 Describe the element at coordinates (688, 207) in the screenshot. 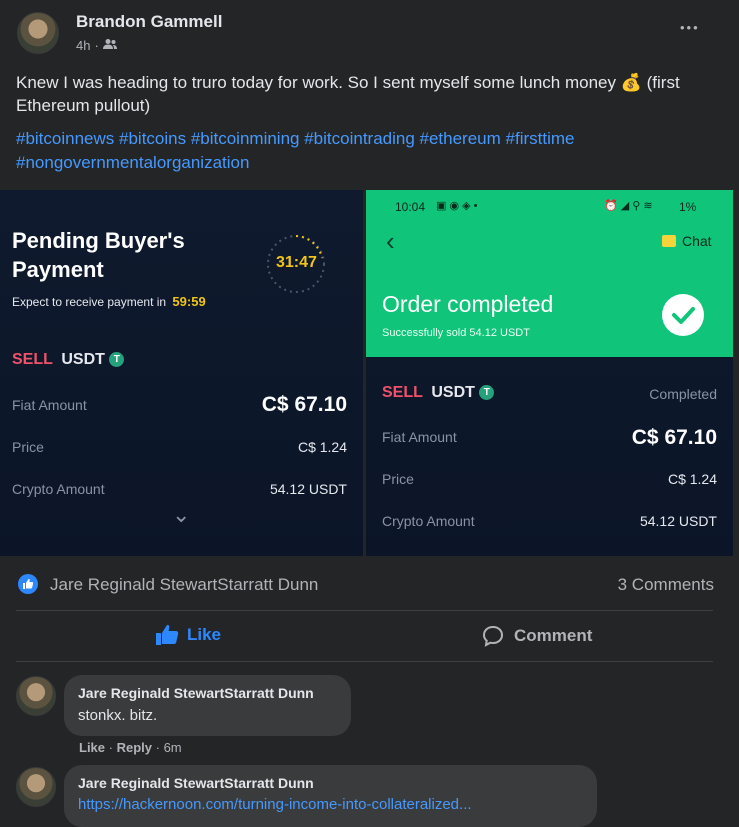

I see `status-battery: 1%` at that location.